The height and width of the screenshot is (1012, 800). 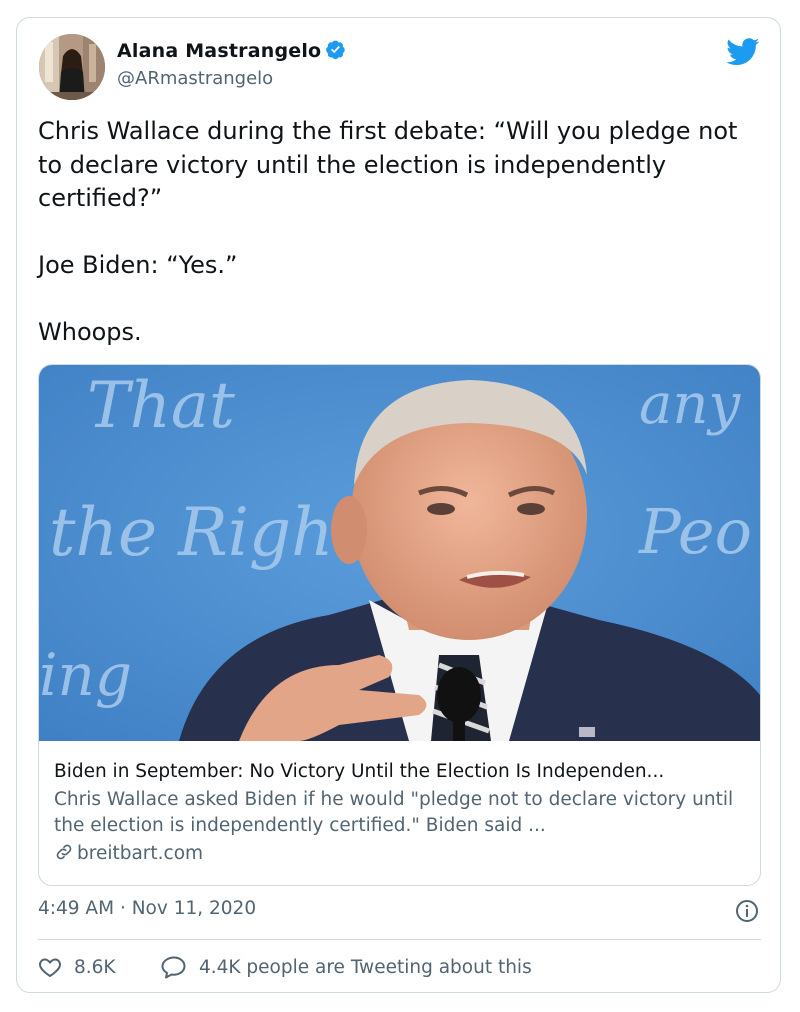 I want to click on like-count: 8.6K, so click(x=95, y=967).